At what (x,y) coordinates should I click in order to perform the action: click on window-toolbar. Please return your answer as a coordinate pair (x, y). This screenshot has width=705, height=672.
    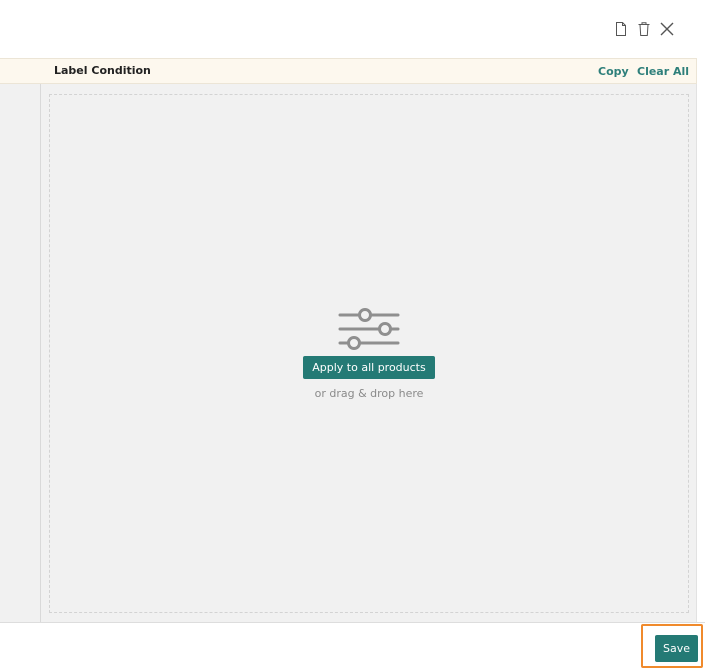
    Looking at the image, I should click on (644, 29).